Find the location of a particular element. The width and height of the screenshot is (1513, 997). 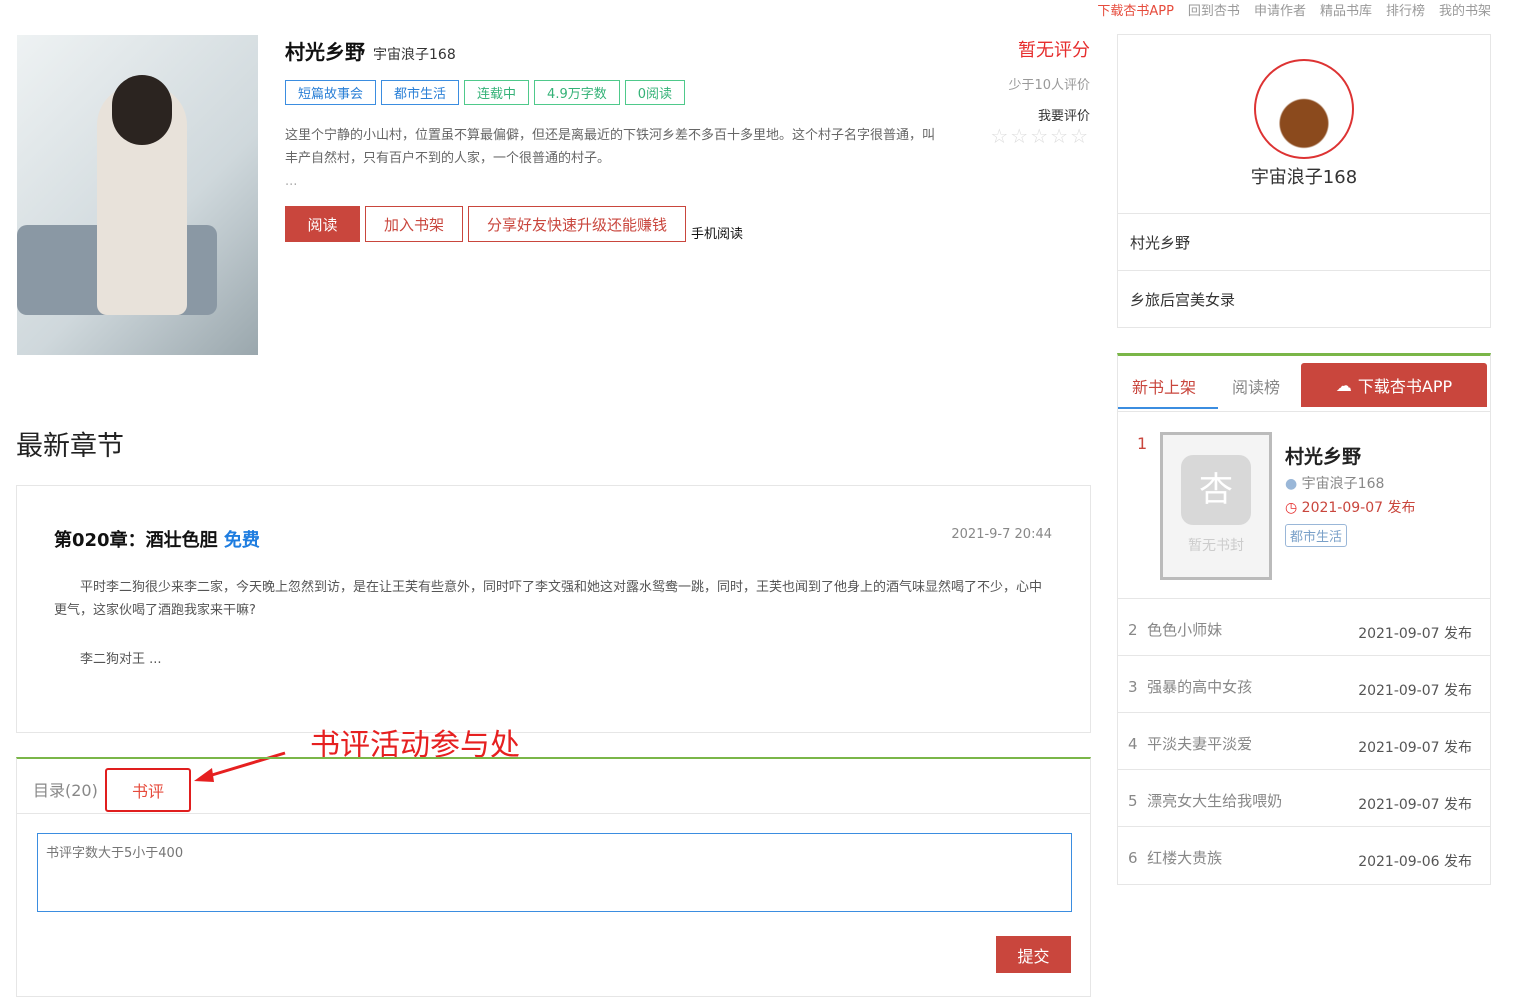

rank-title: 强暴的高中女孩 is located at coordinates (1199, 687).